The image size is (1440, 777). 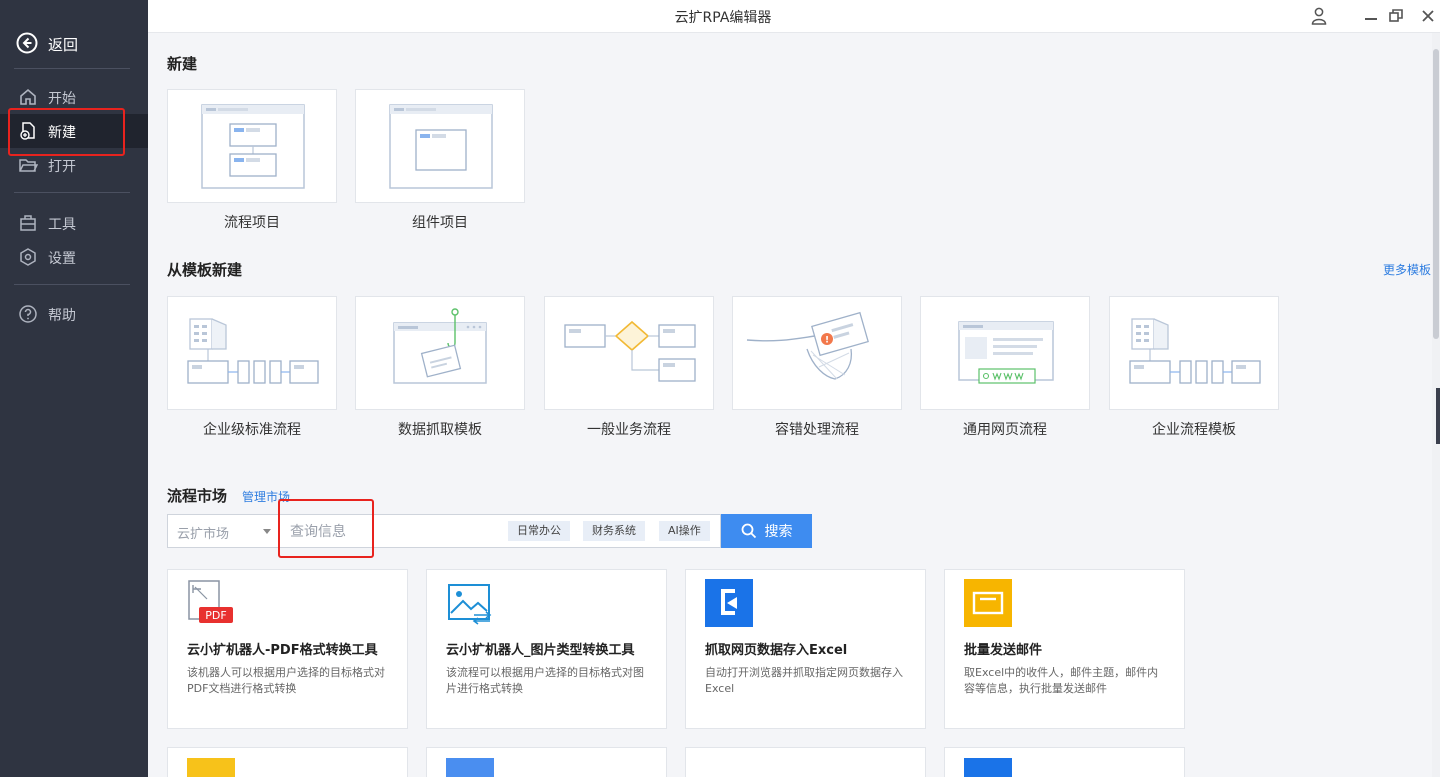 I want to click on card-label: 数据抓取模板, so click(x=440, y=430).